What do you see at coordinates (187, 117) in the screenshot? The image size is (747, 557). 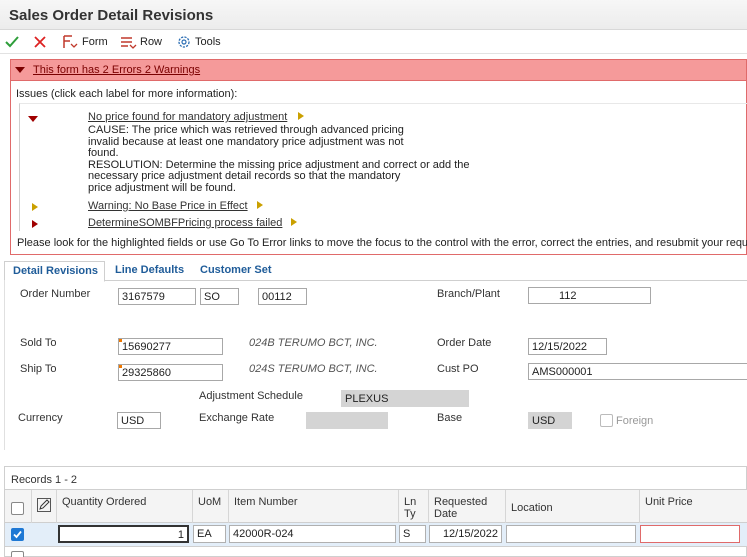 I see `issue-link-price-adjustment: No price found for mandatory adjustment` at bounding box center [187, 117].